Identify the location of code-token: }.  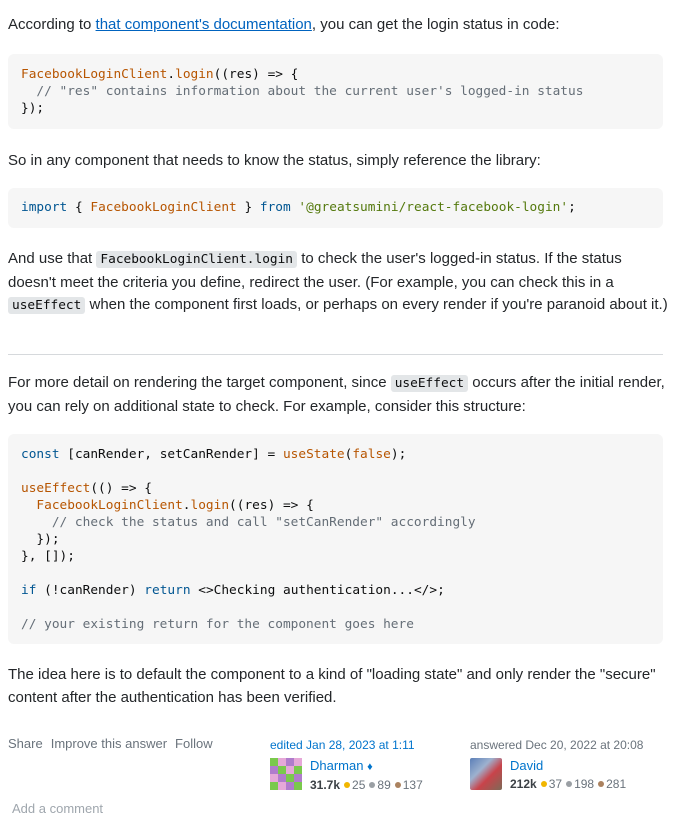
(248, 207).